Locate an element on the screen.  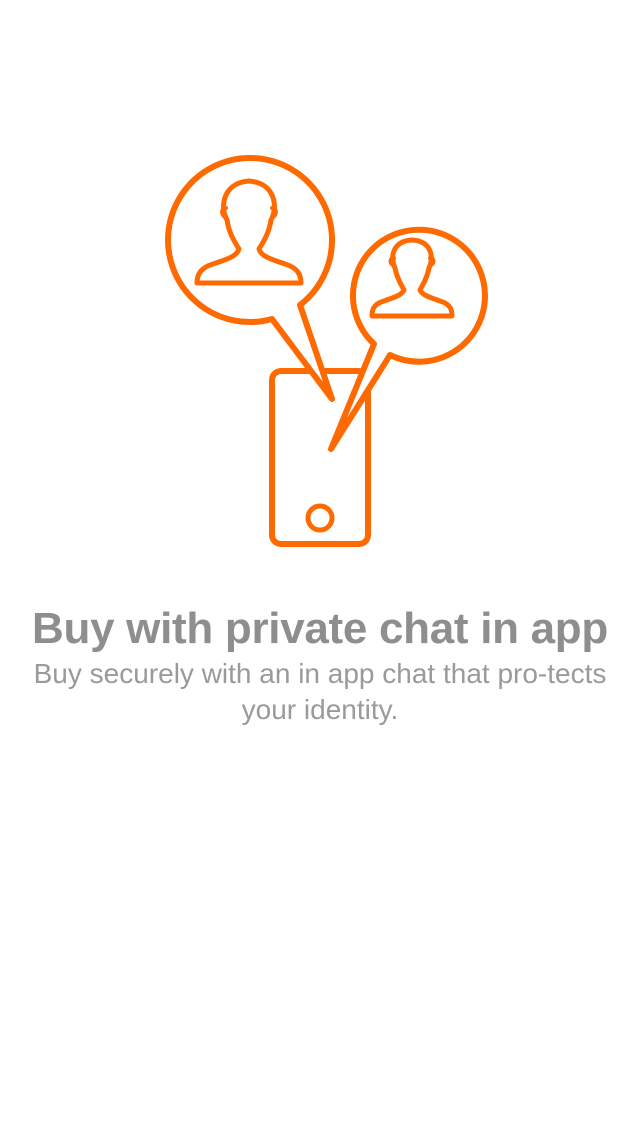
page-title: Buy with private chat in app is located at coordinates (320, 628).